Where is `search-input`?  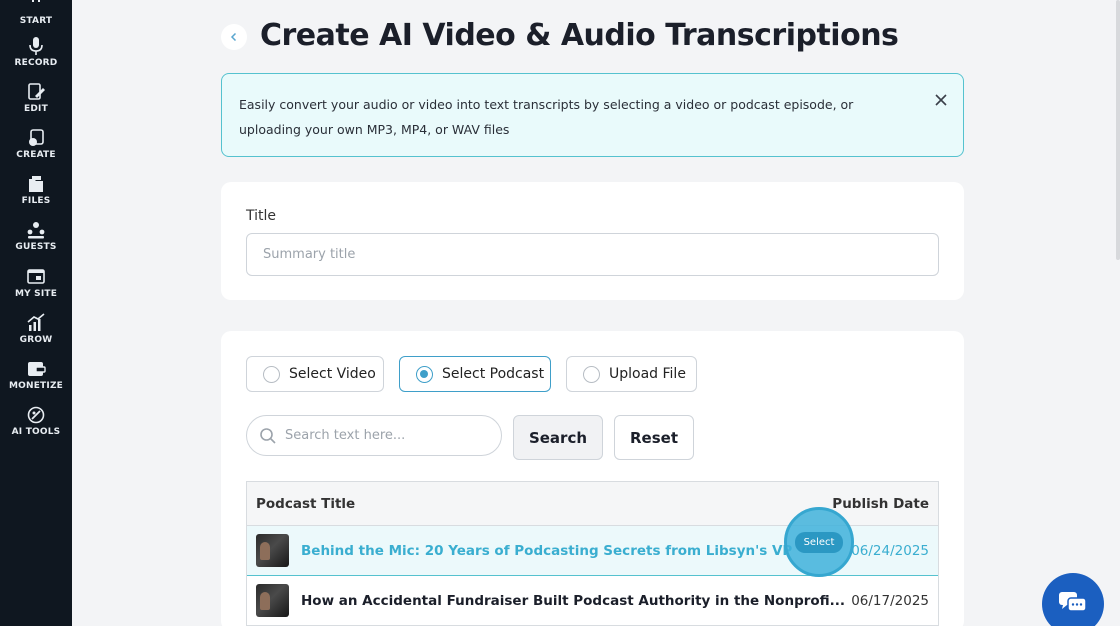 search-input is located at coordinates (385, 435).